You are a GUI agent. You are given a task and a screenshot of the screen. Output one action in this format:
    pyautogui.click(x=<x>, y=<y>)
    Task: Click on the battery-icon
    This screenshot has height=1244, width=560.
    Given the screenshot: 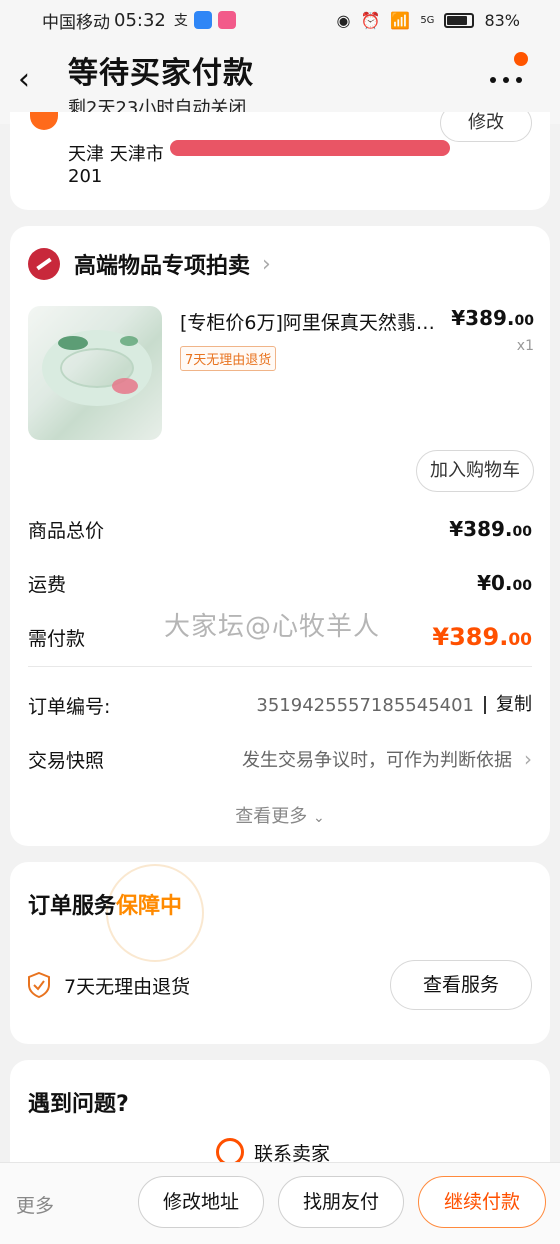 What is the action you would take?
    pyautogui.click(x=459, y=20)
    